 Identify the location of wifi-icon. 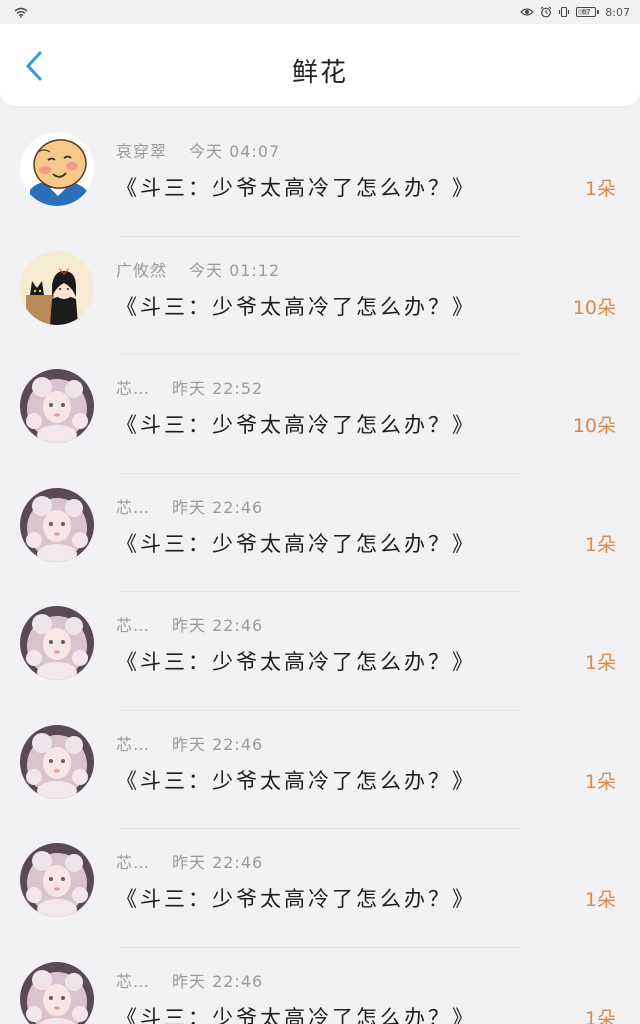
(21, 12).